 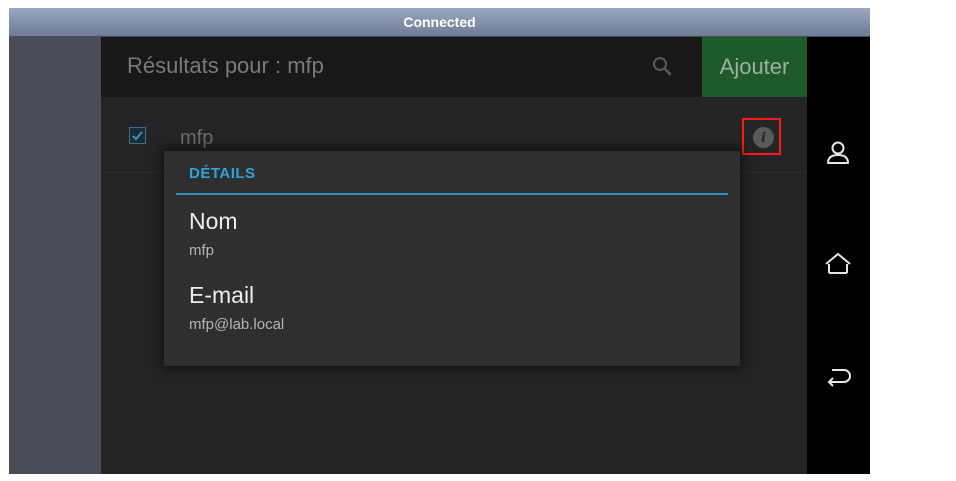 I want to click on row-checkbox, so click(x=137, y=135).